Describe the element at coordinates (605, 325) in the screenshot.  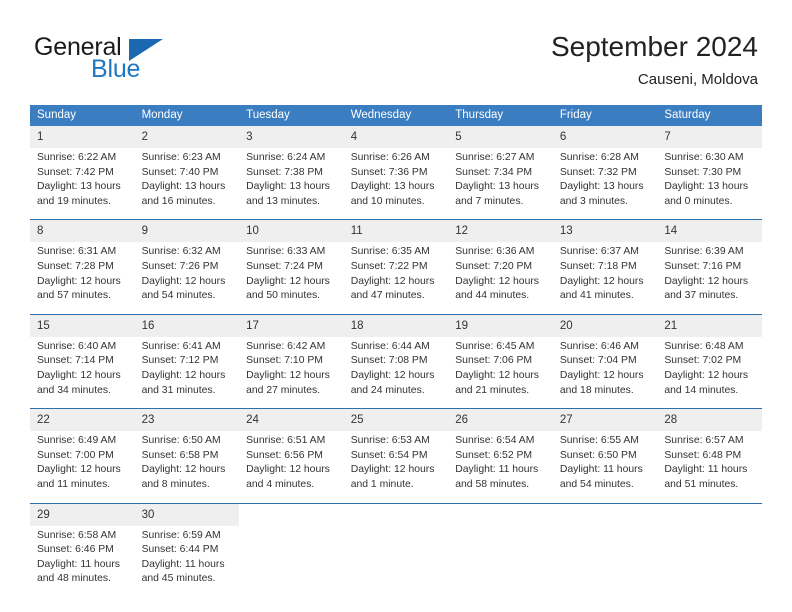
I see `day-number-cell: 20` at that location.